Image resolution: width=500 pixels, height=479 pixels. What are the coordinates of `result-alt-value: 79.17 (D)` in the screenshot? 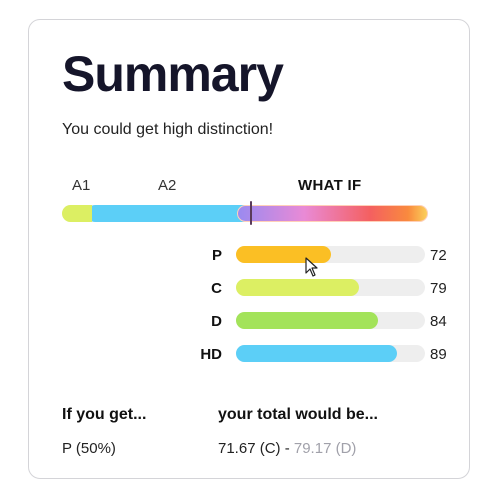 It's located at (325, 448).